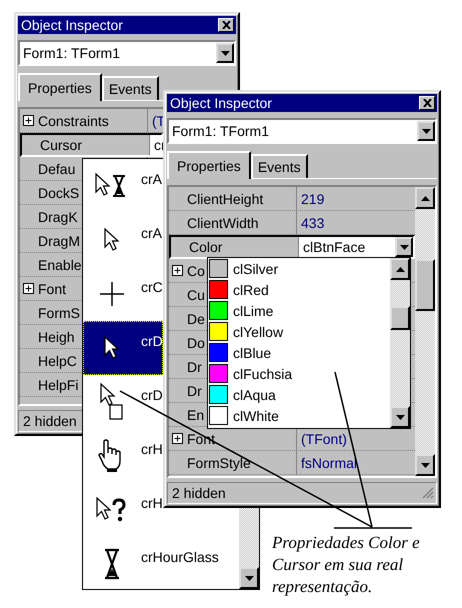  I want to click on help-cursor-icon, so click(112, 510).